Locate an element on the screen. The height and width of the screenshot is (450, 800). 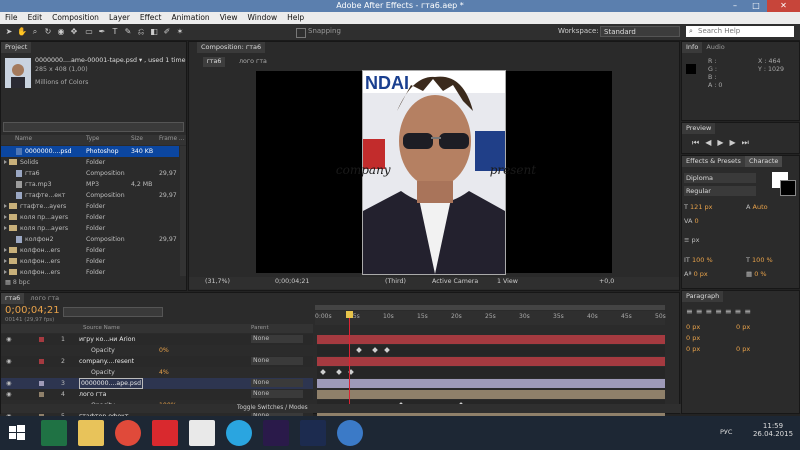
exposure-value: +0,0 is located at coordinates (606, 281).